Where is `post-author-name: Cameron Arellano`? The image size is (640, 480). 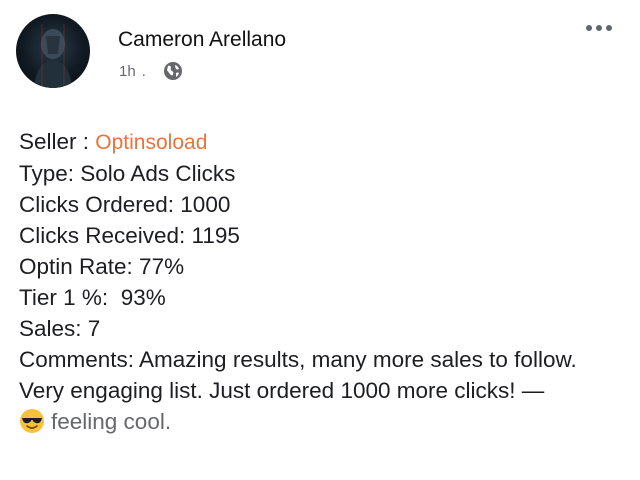 post-author-name: Cameron Arellano is located at coordinates (202, 40).